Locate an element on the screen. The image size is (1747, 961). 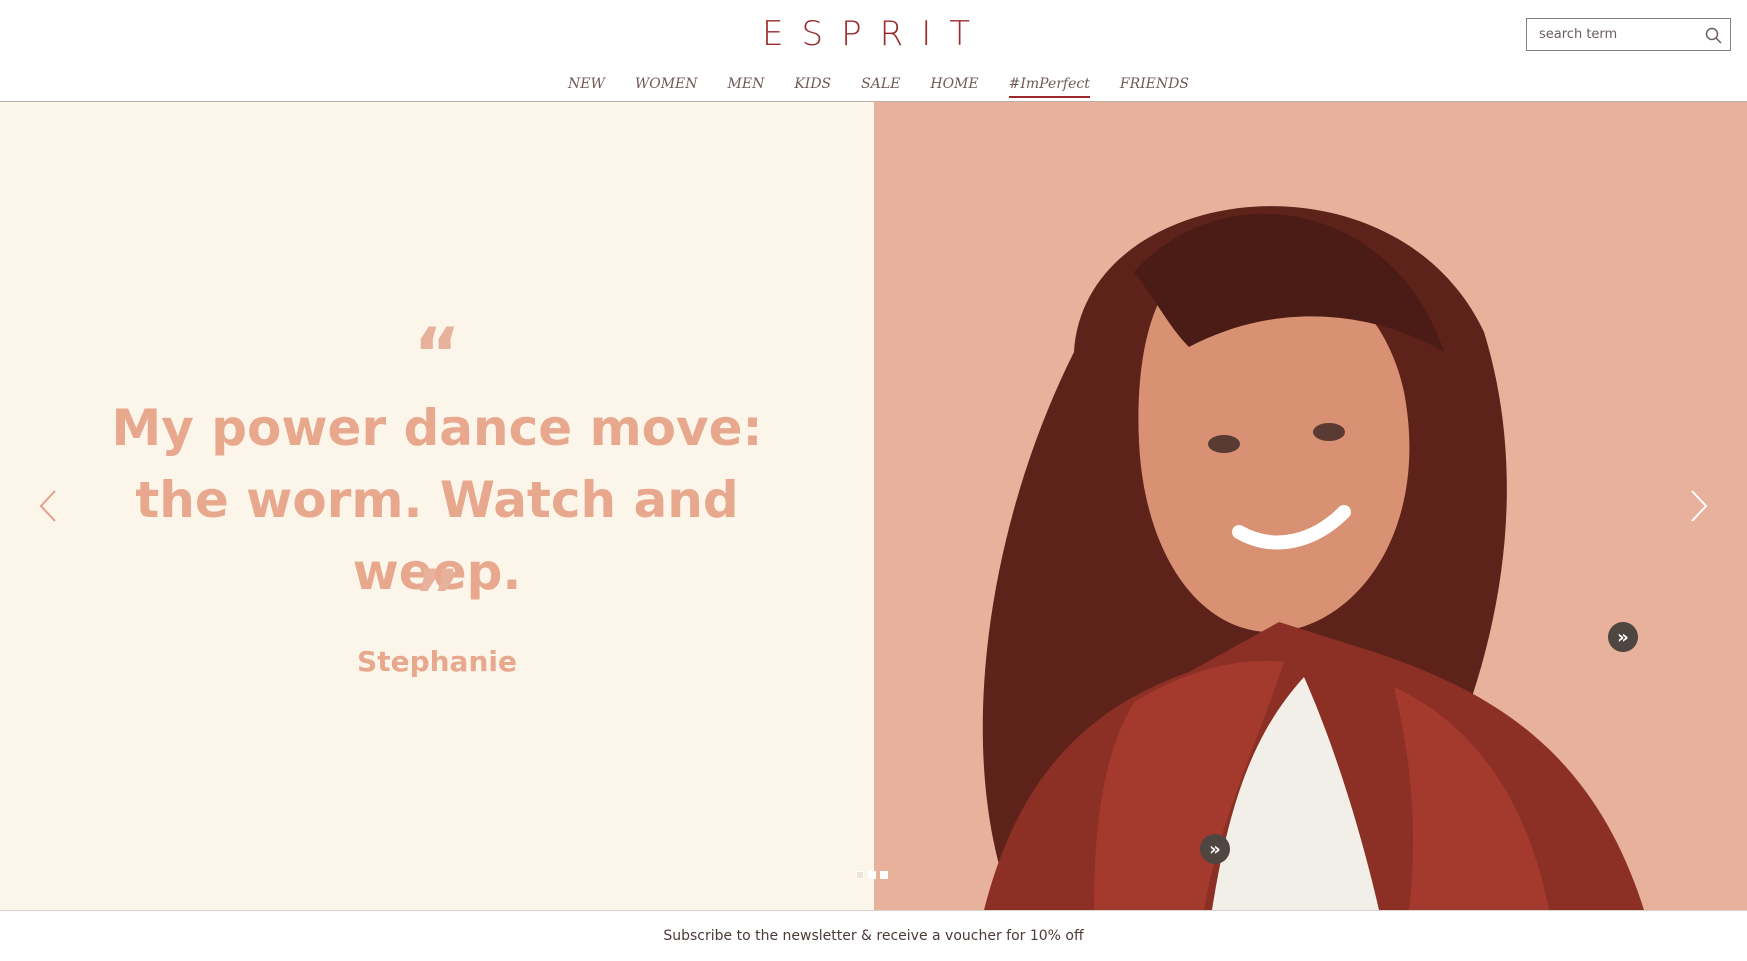
search-box is located at coordinates (1628, 34).